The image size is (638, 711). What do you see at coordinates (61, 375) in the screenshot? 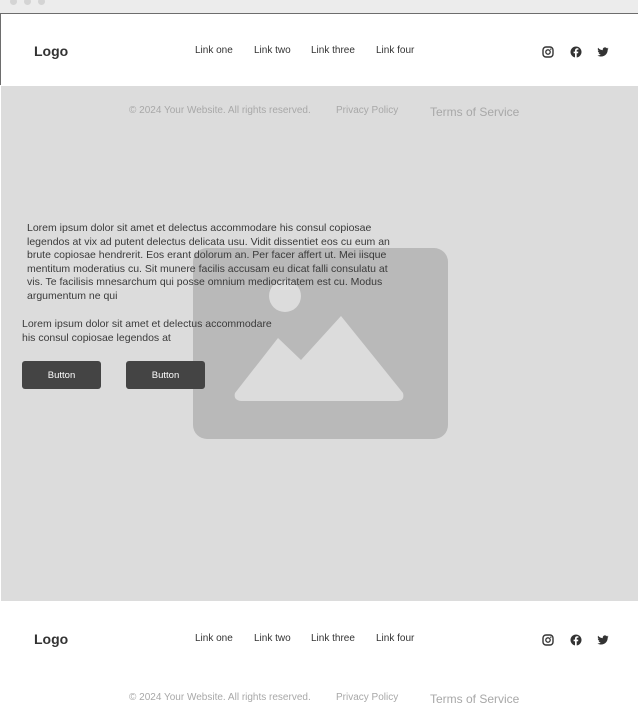
I see `primary-button: Button` at bounding box center [61, 375].